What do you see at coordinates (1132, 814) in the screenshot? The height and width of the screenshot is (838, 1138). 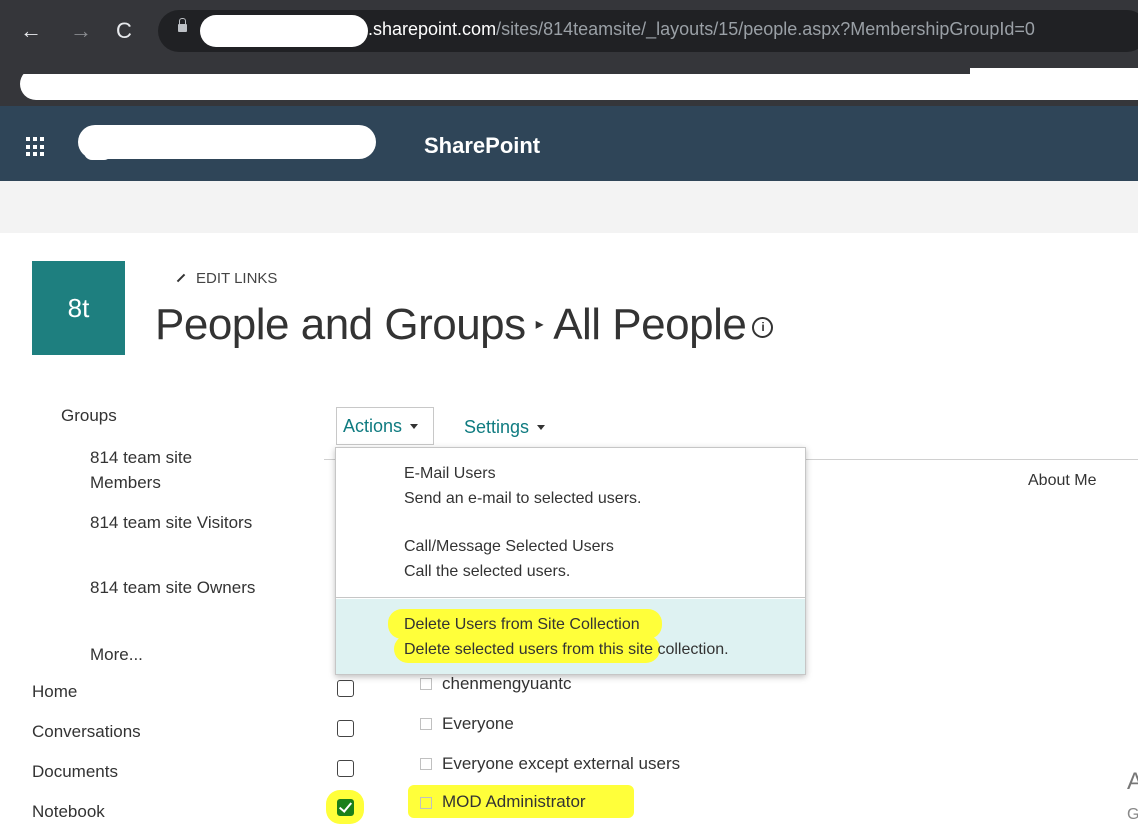 I see `clipped-text: G` at bounding box center [1132, 814].